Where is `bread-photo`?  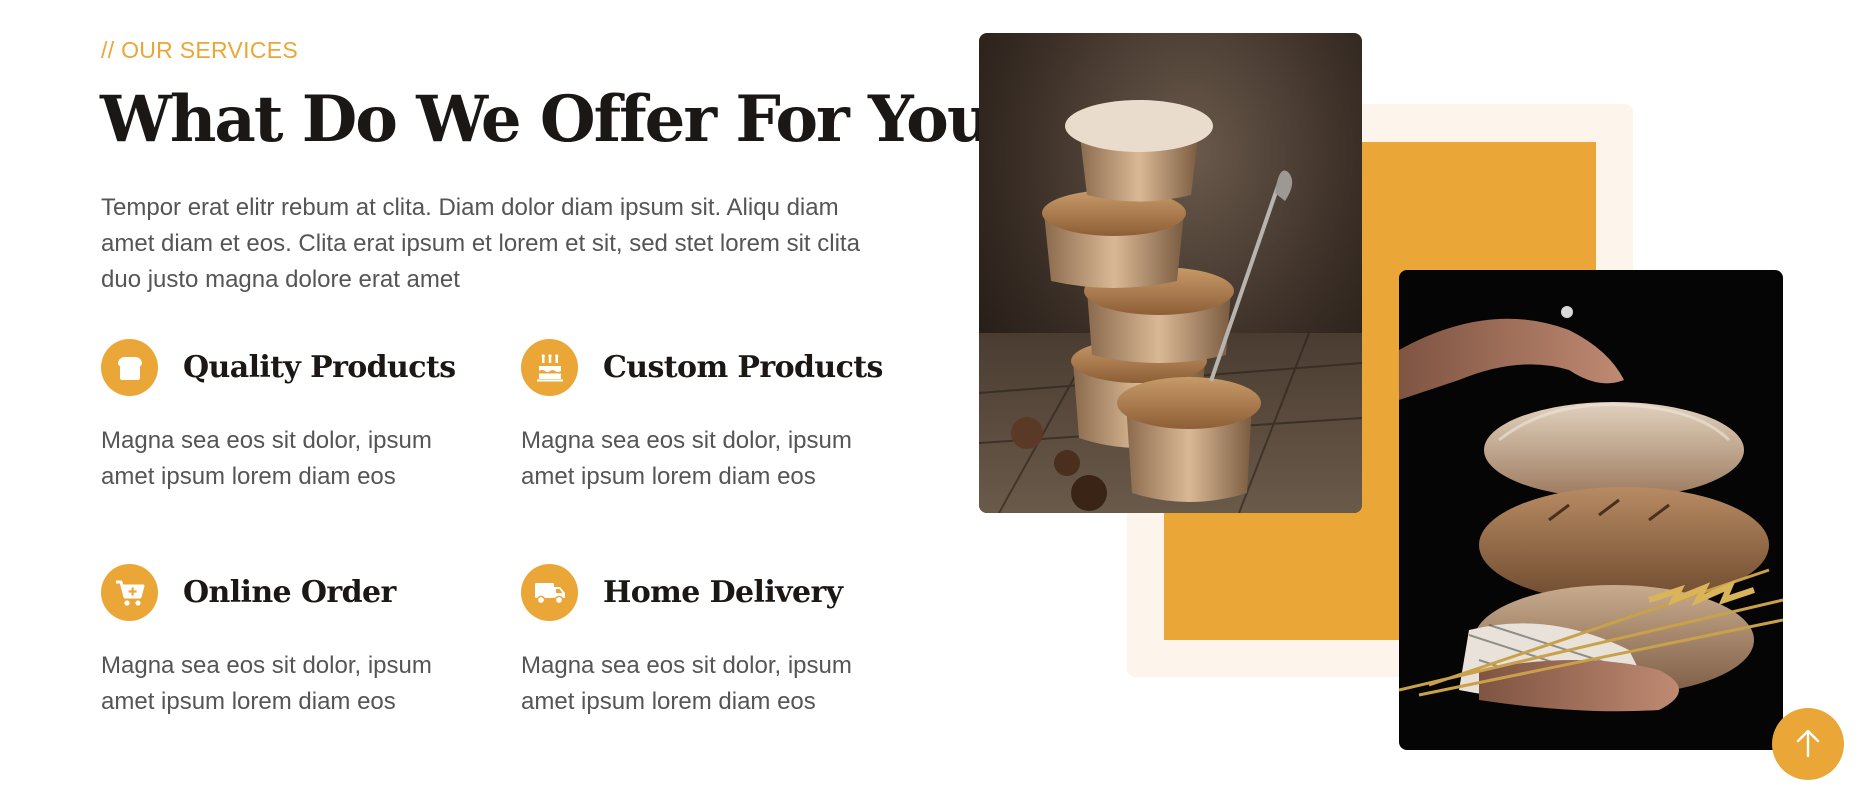
bread-photo is located at coordinates (1591, 510).